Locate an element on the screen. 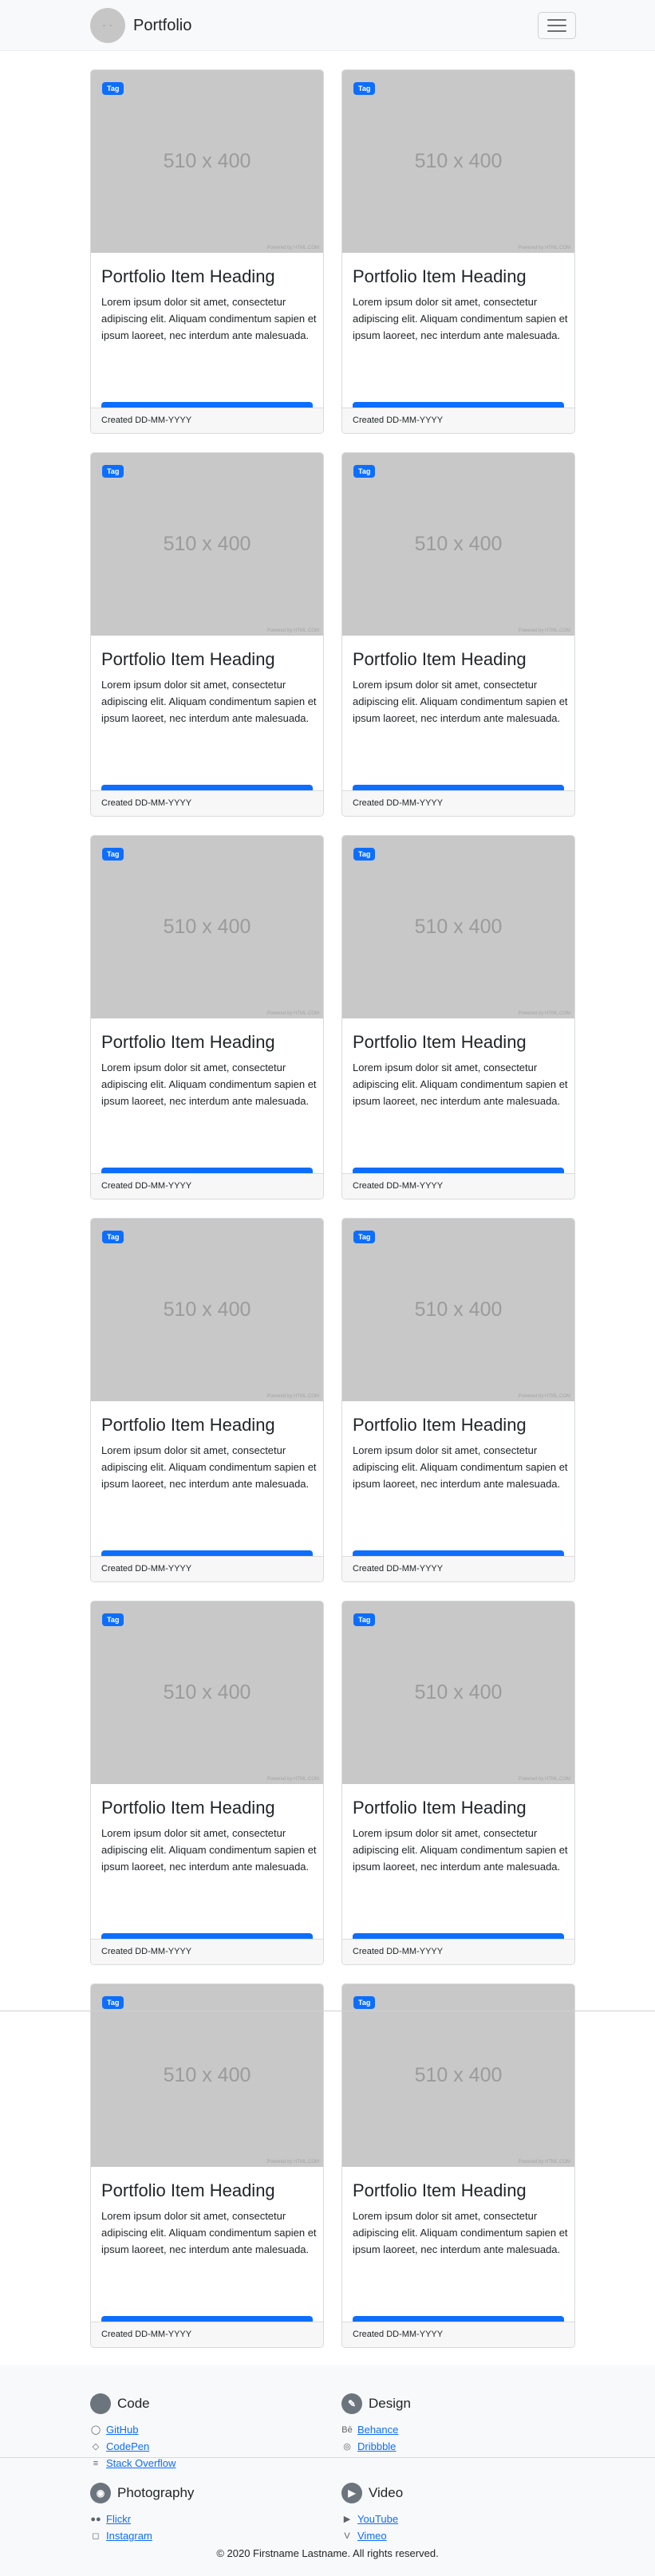 The width and height of the screenshot is (655, 2576). vimeo-icon: V is located at coordinates (347, 2536).